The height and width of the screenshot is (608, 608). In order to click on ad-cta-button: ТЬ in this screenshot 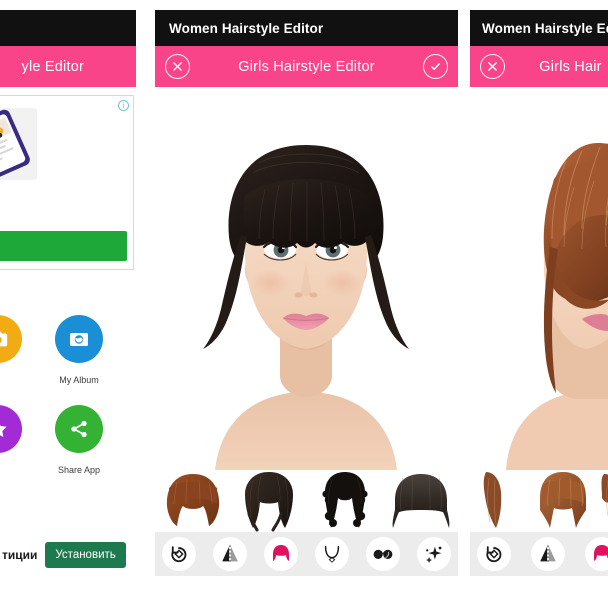, I will do `click(63, 246)`.